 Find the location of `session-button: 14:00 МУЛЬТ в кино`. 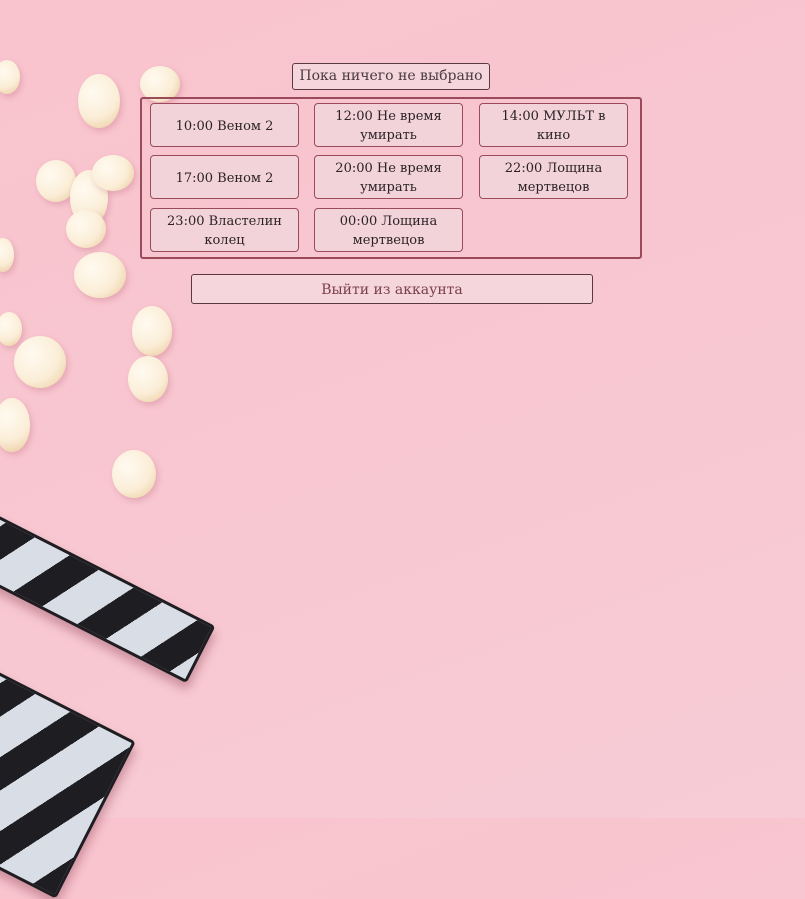

session-button: 14:00 МУЛЬТ в кино is located at coordinates (553, 125).